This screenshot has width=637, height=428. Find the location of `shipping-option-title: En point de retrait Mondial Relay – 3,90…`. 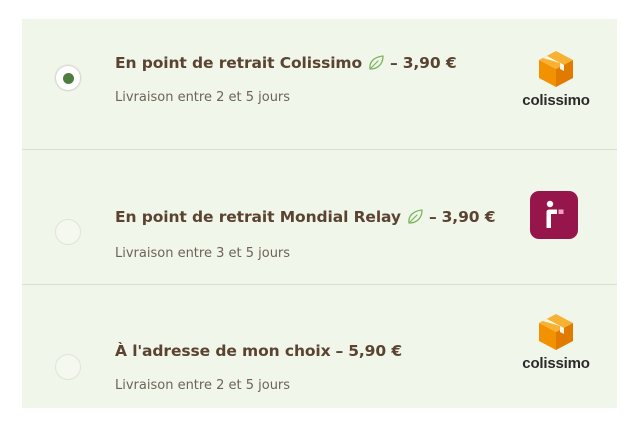

shipping-option-title: En point de retrait Mondial Relay – 3,90… is located at coordinates (305, 217).